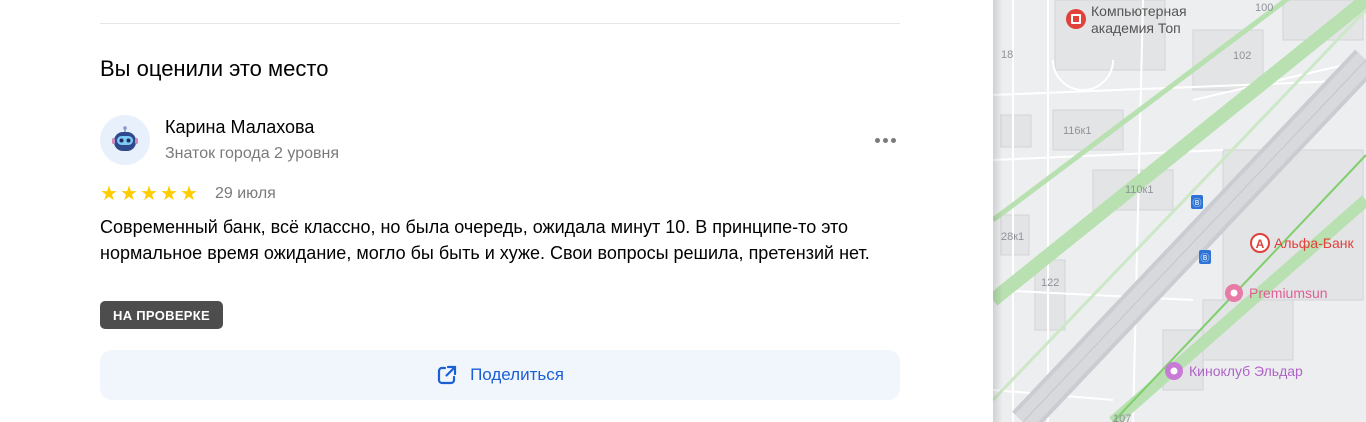 This screenshot has width=1366, height=422. I want to click on avatar, so click(125, 140).